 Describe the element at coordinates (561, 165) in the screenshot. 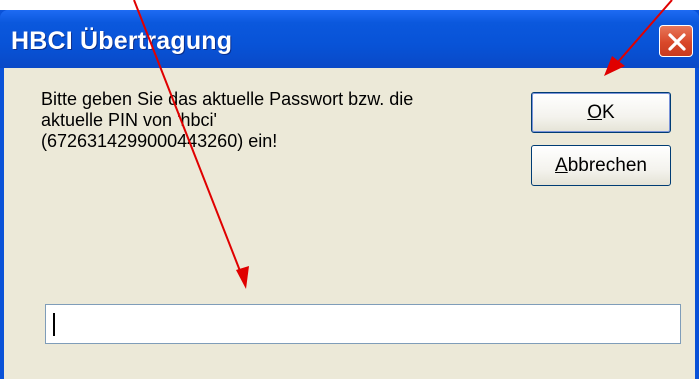

I see `cancel-mnemonic: A` at that location.